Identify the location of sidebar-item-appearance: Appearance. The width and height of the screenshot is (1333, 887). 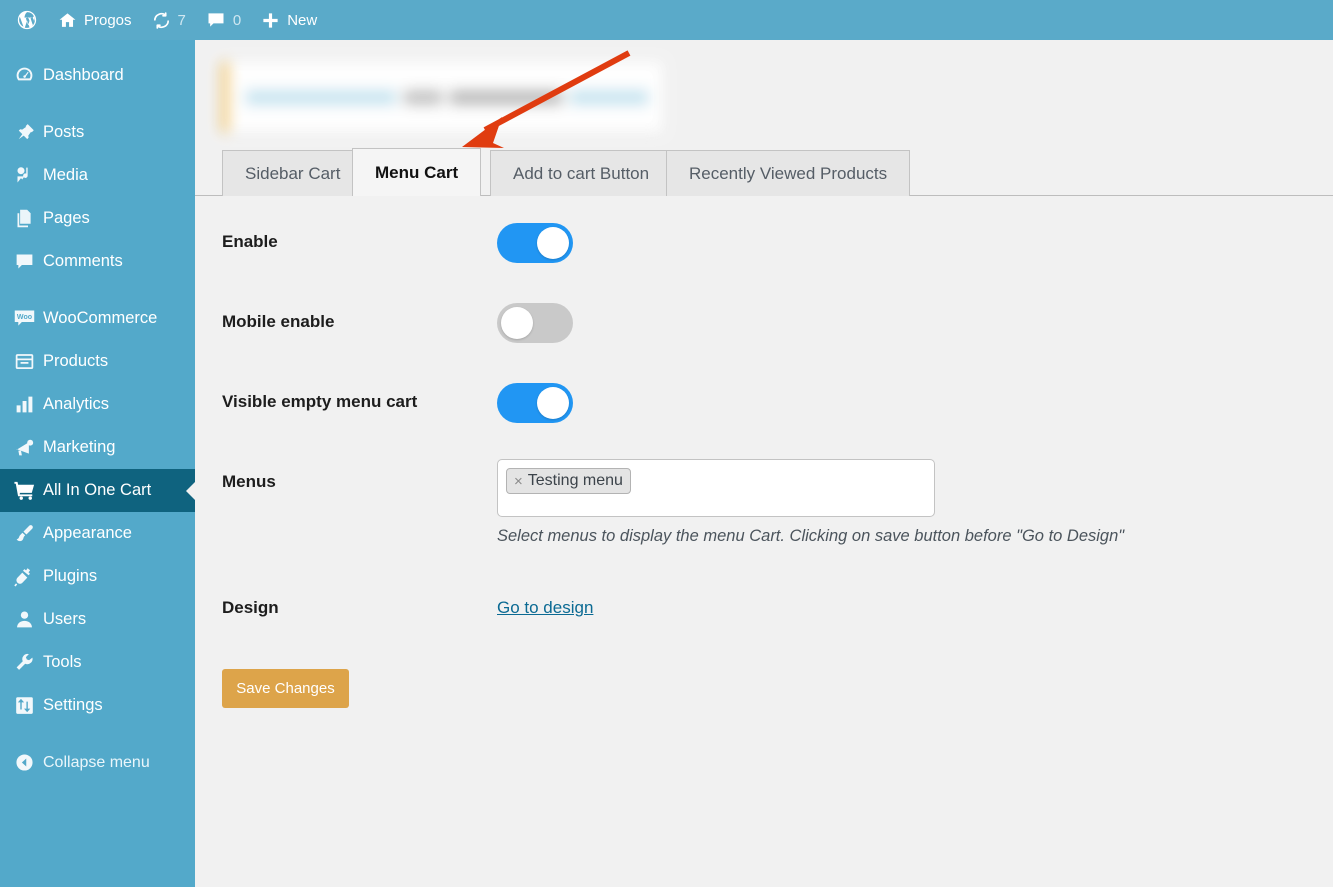
(97, 533).